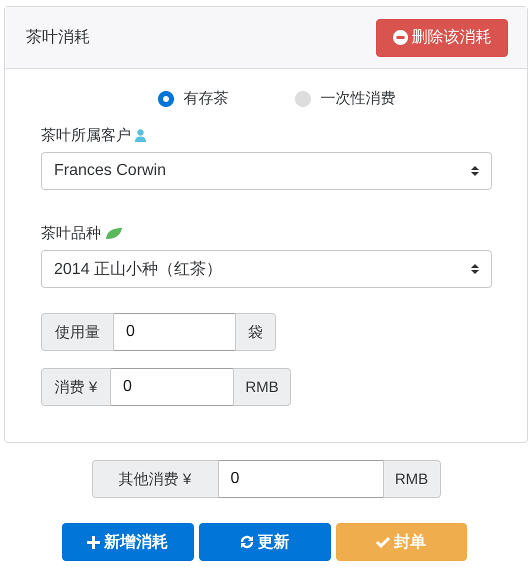 Image resolution: width=532 pixels, height=577 pixels. Describe the element at coordinates (86, 135) in the screenshot. I see `field-label: 茶叶所属客户` at that location.